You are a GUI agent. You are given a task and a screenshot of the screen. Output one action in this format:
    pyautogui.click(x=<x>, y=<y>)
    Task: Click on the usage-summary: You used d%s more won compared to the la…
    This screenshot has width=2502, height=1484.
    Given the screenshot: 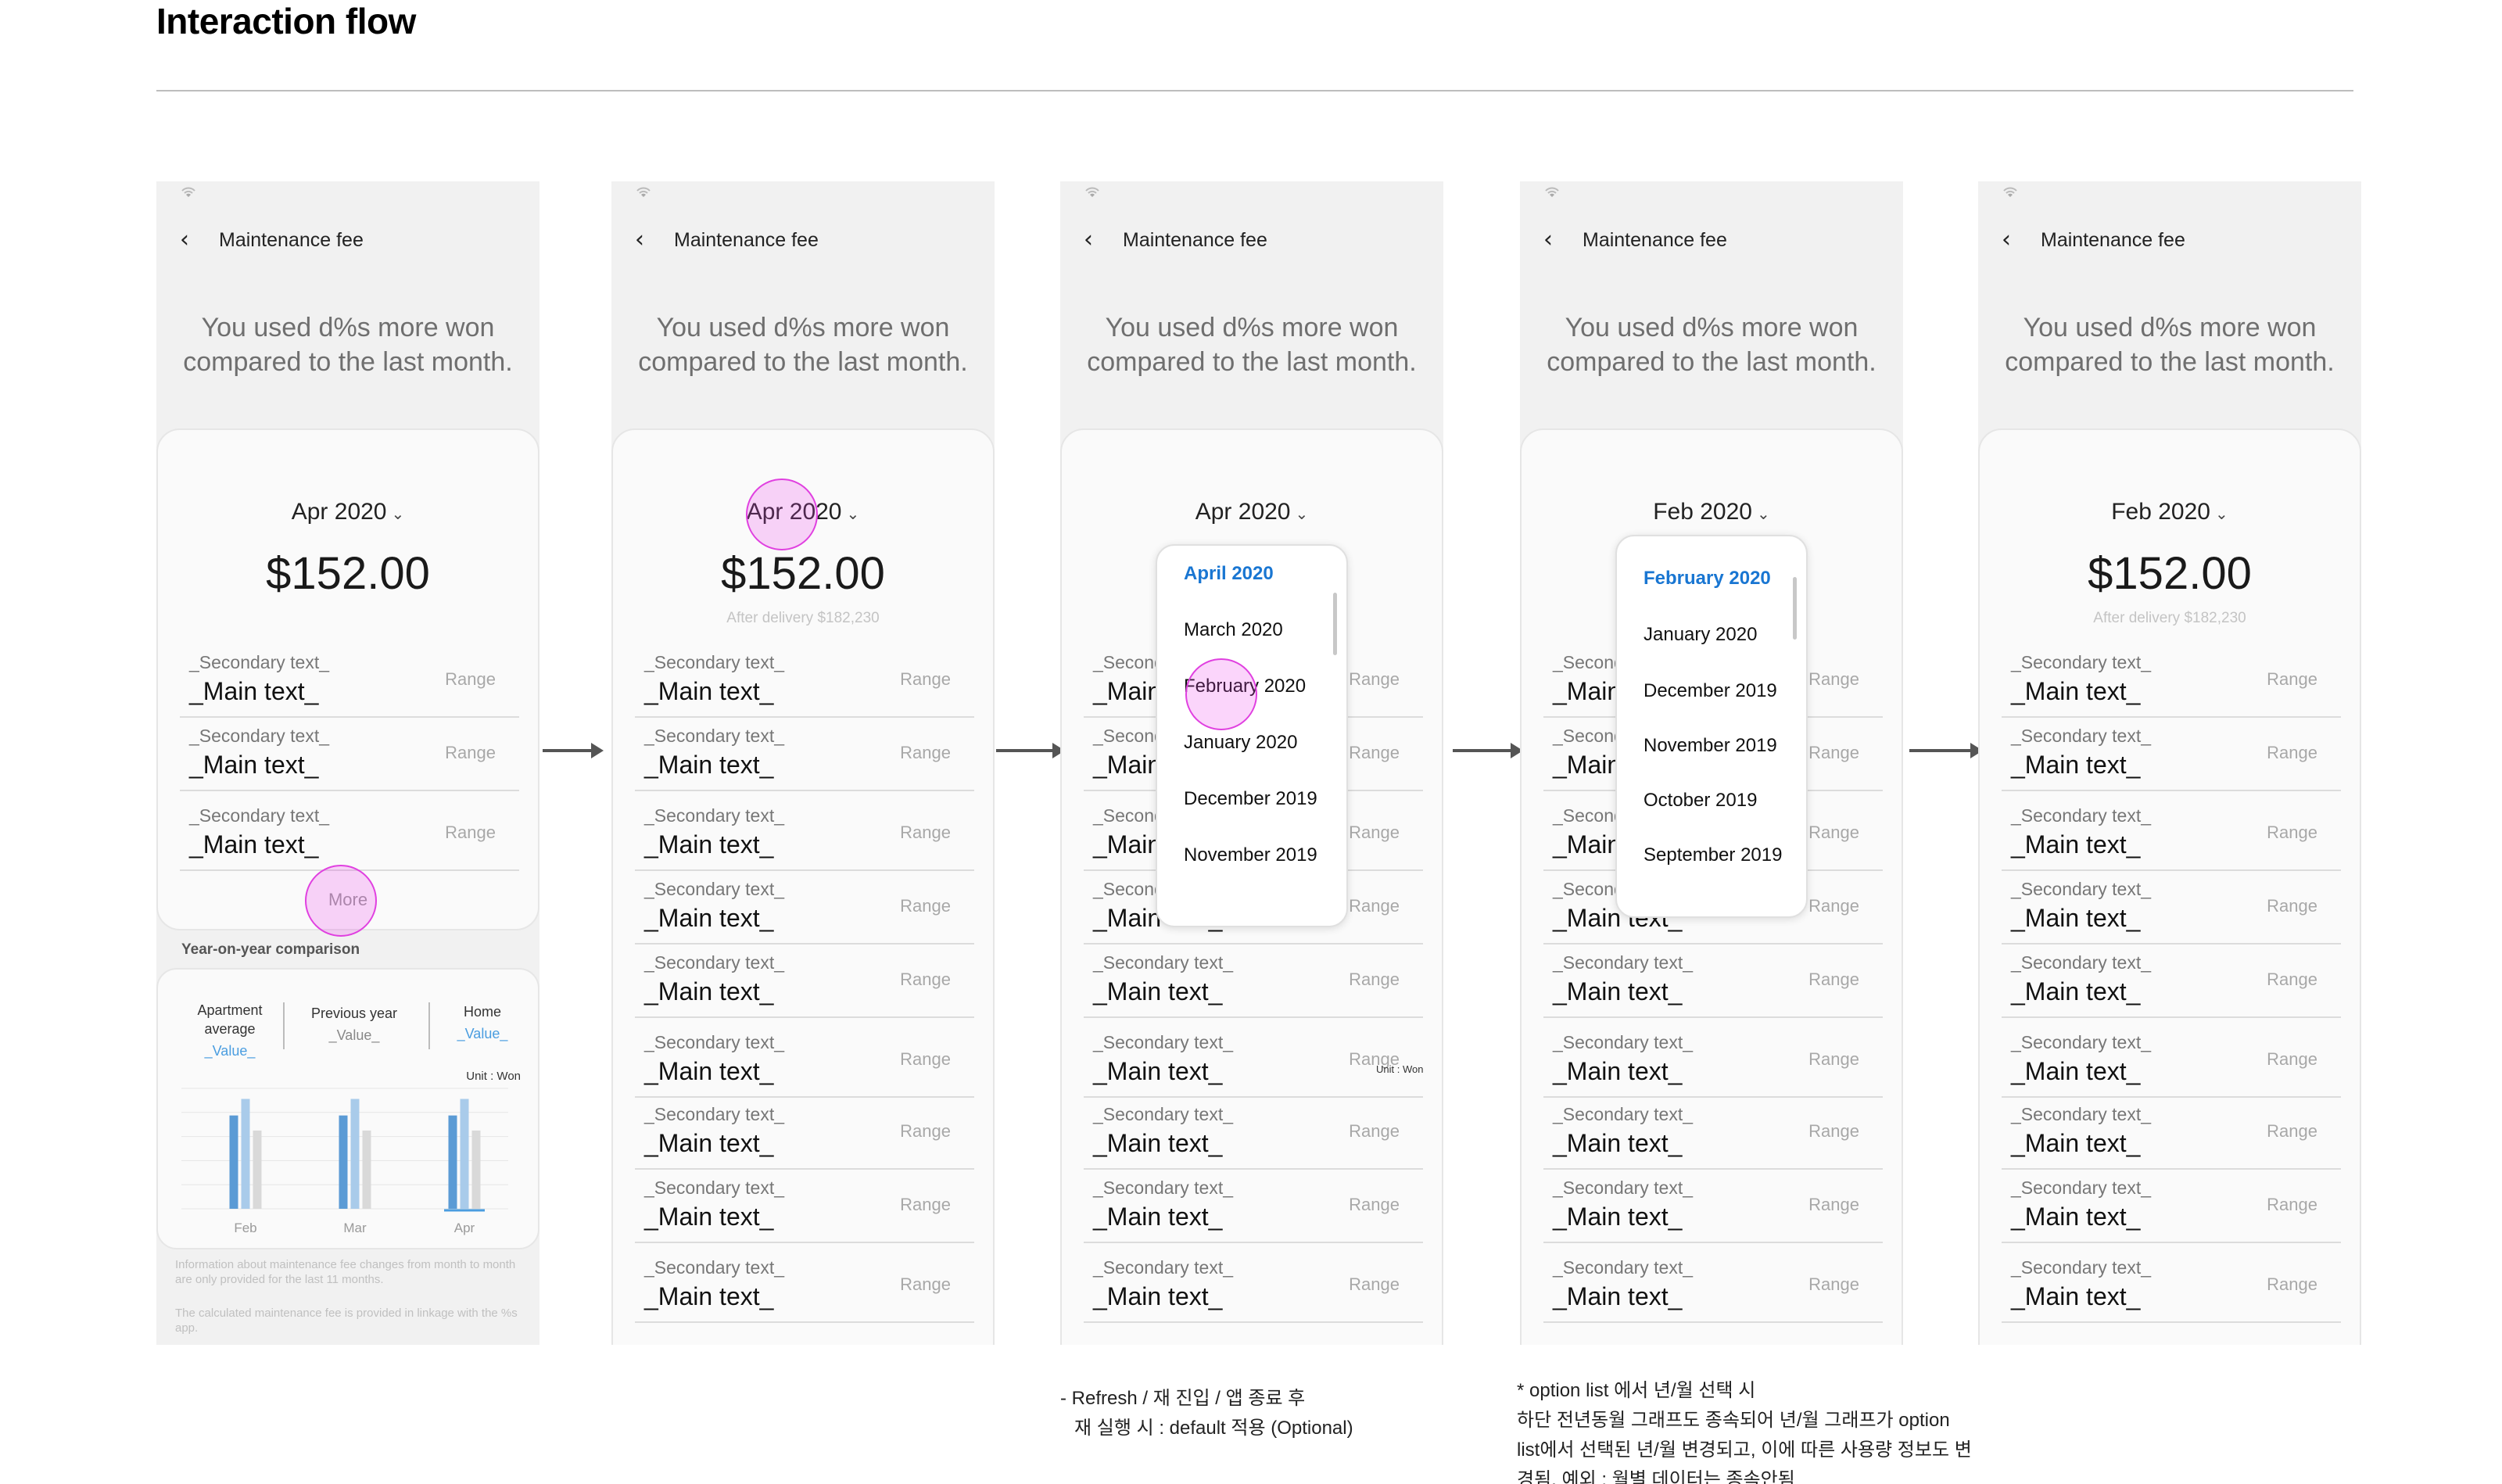 What is the action you would take?
    pyautogui.click(x=1251, y=344)
    